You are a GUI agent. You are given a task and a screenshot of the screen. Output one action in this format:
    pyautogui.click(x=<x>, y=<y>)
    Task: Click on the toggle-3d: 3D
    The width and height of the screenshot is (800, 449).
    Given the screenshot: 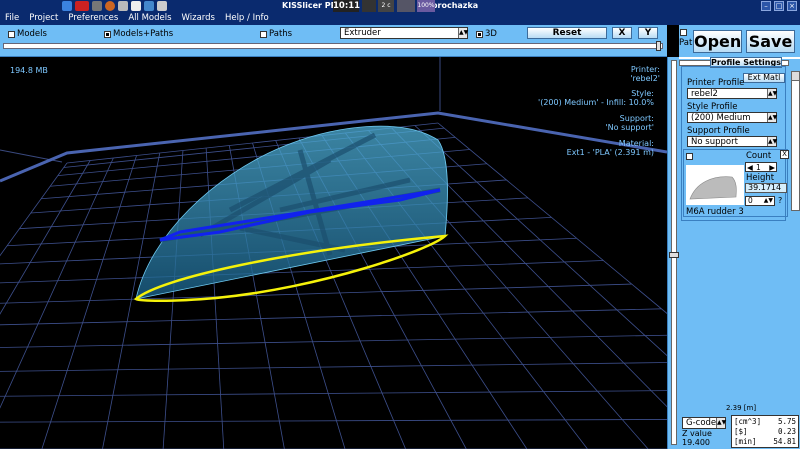 What is the action you would take?
    pyautogui.click(x=486, y=34)
    